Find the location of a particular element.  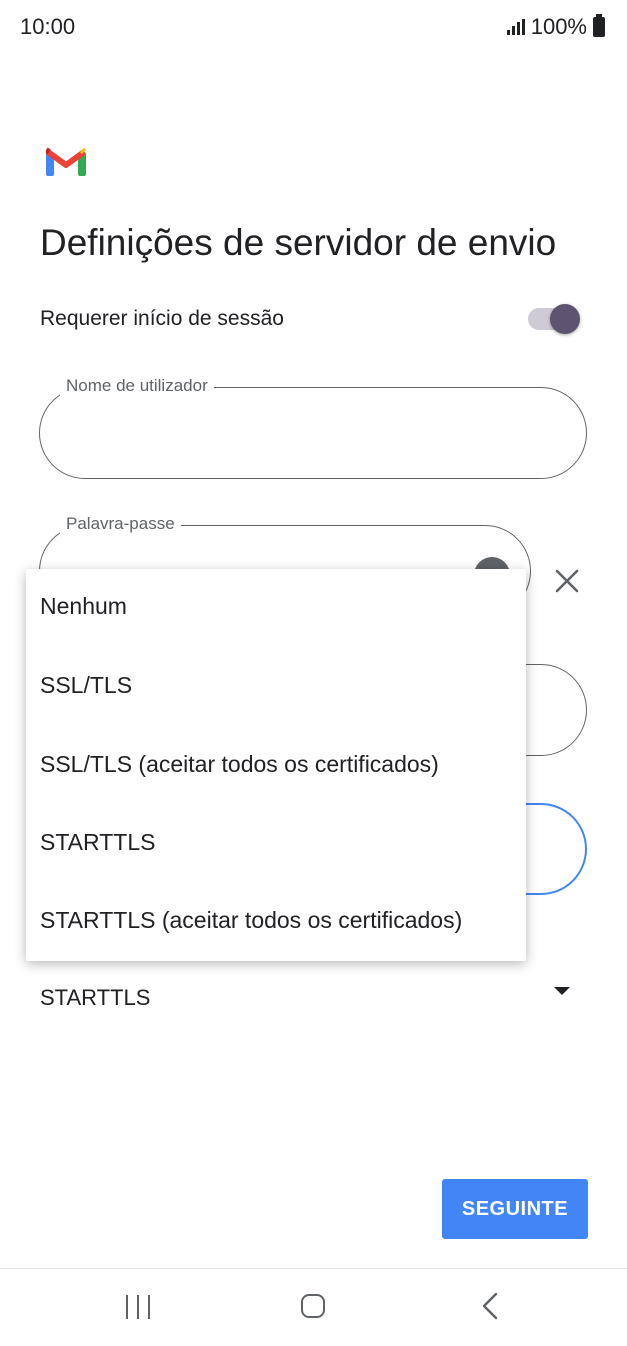

menu-item-starttls-accept-all: STARTTLS (aceitar todos os certificados) is located at coordinates (251, 920).